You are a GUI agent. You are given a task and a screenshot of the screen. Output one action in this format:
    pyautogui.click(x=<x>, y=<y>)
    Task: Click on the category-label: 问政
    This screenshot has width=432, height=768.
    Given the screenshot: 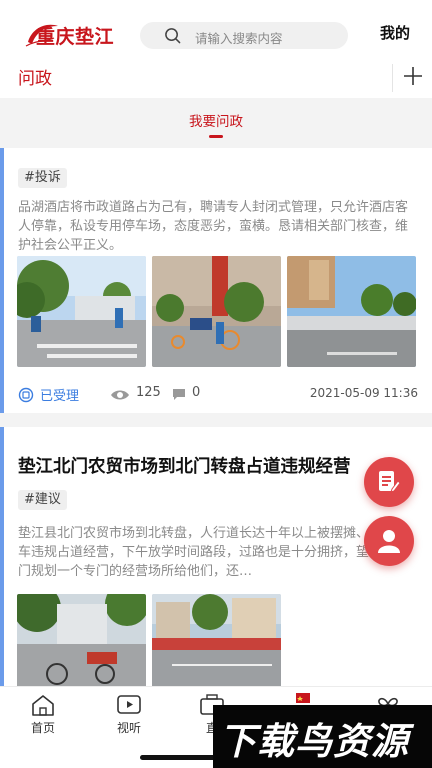 What is the action you would take?
    pyautogui.click(x=35, y=76)
    